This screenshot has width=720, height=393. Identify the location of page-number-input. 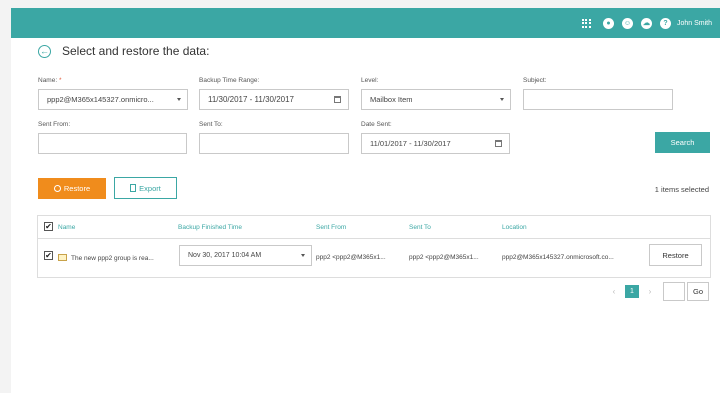
(674, 291).